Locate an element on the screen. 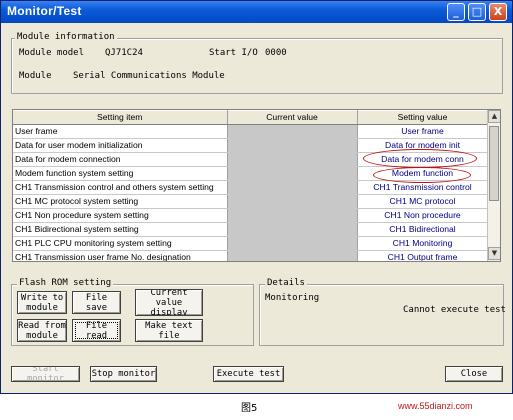 Image resolution: width=513 pixels, height=420 pixels. setting-value-cell: User frame is located at coordinates (423, 131).